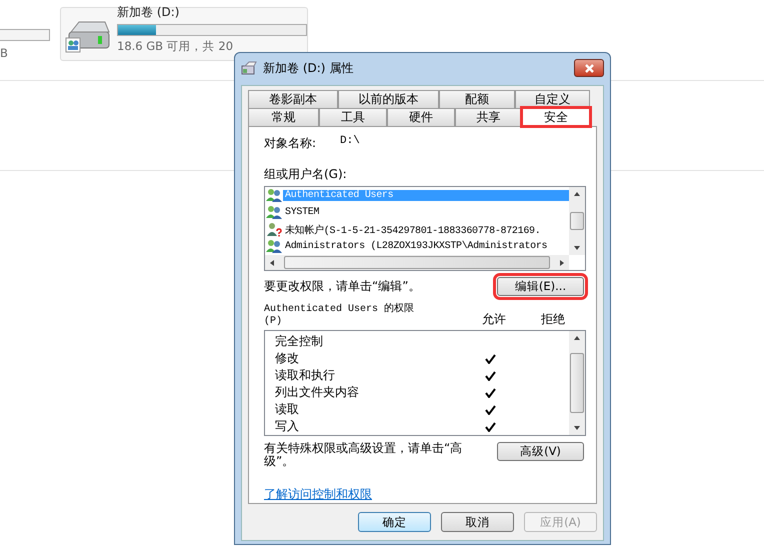 The height and width of the screenshot is (547, 764). Describe the element at coordinates (287, 409) in the screenshot. I see `permission-name: 读取` at that location.